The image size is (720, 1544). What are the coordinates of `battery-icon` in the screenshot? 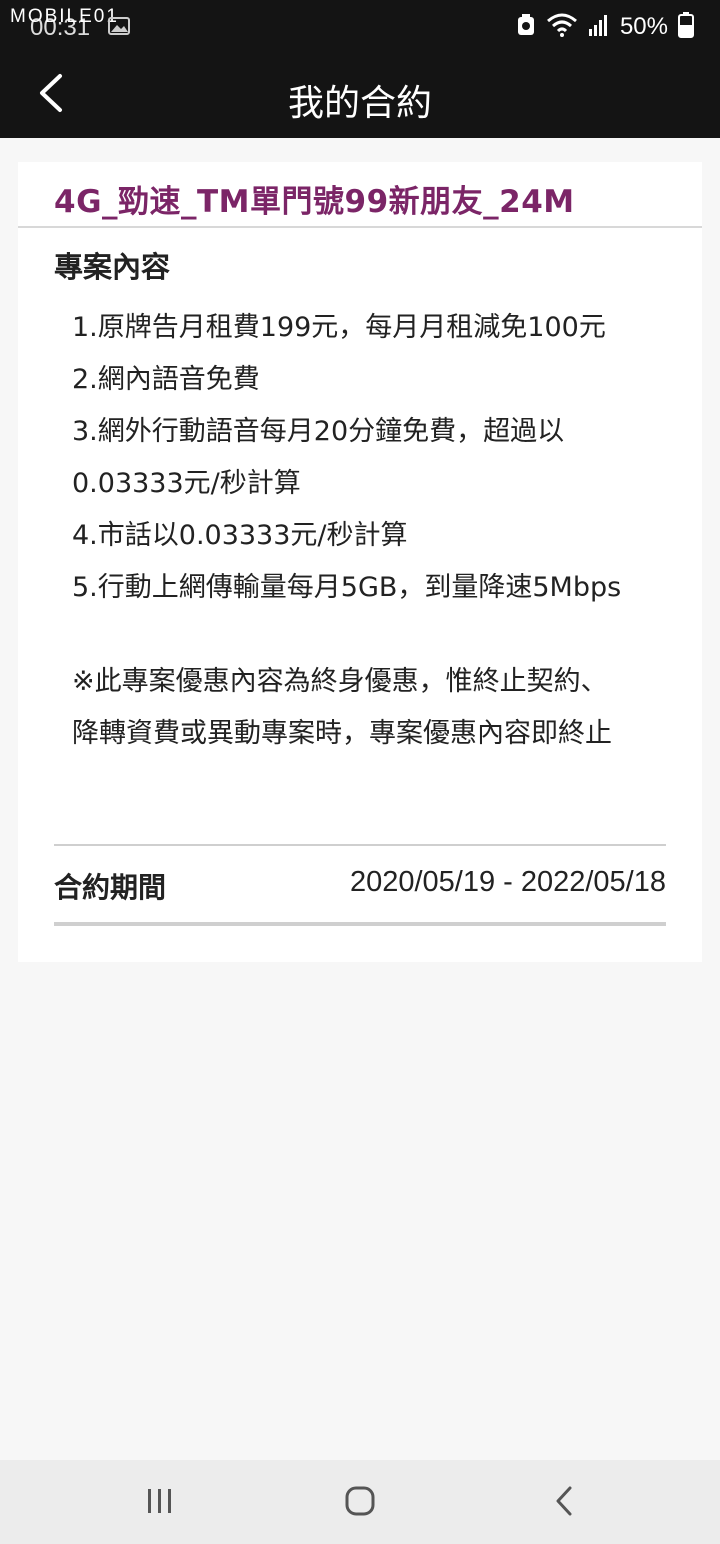 It's located at (686, 27).